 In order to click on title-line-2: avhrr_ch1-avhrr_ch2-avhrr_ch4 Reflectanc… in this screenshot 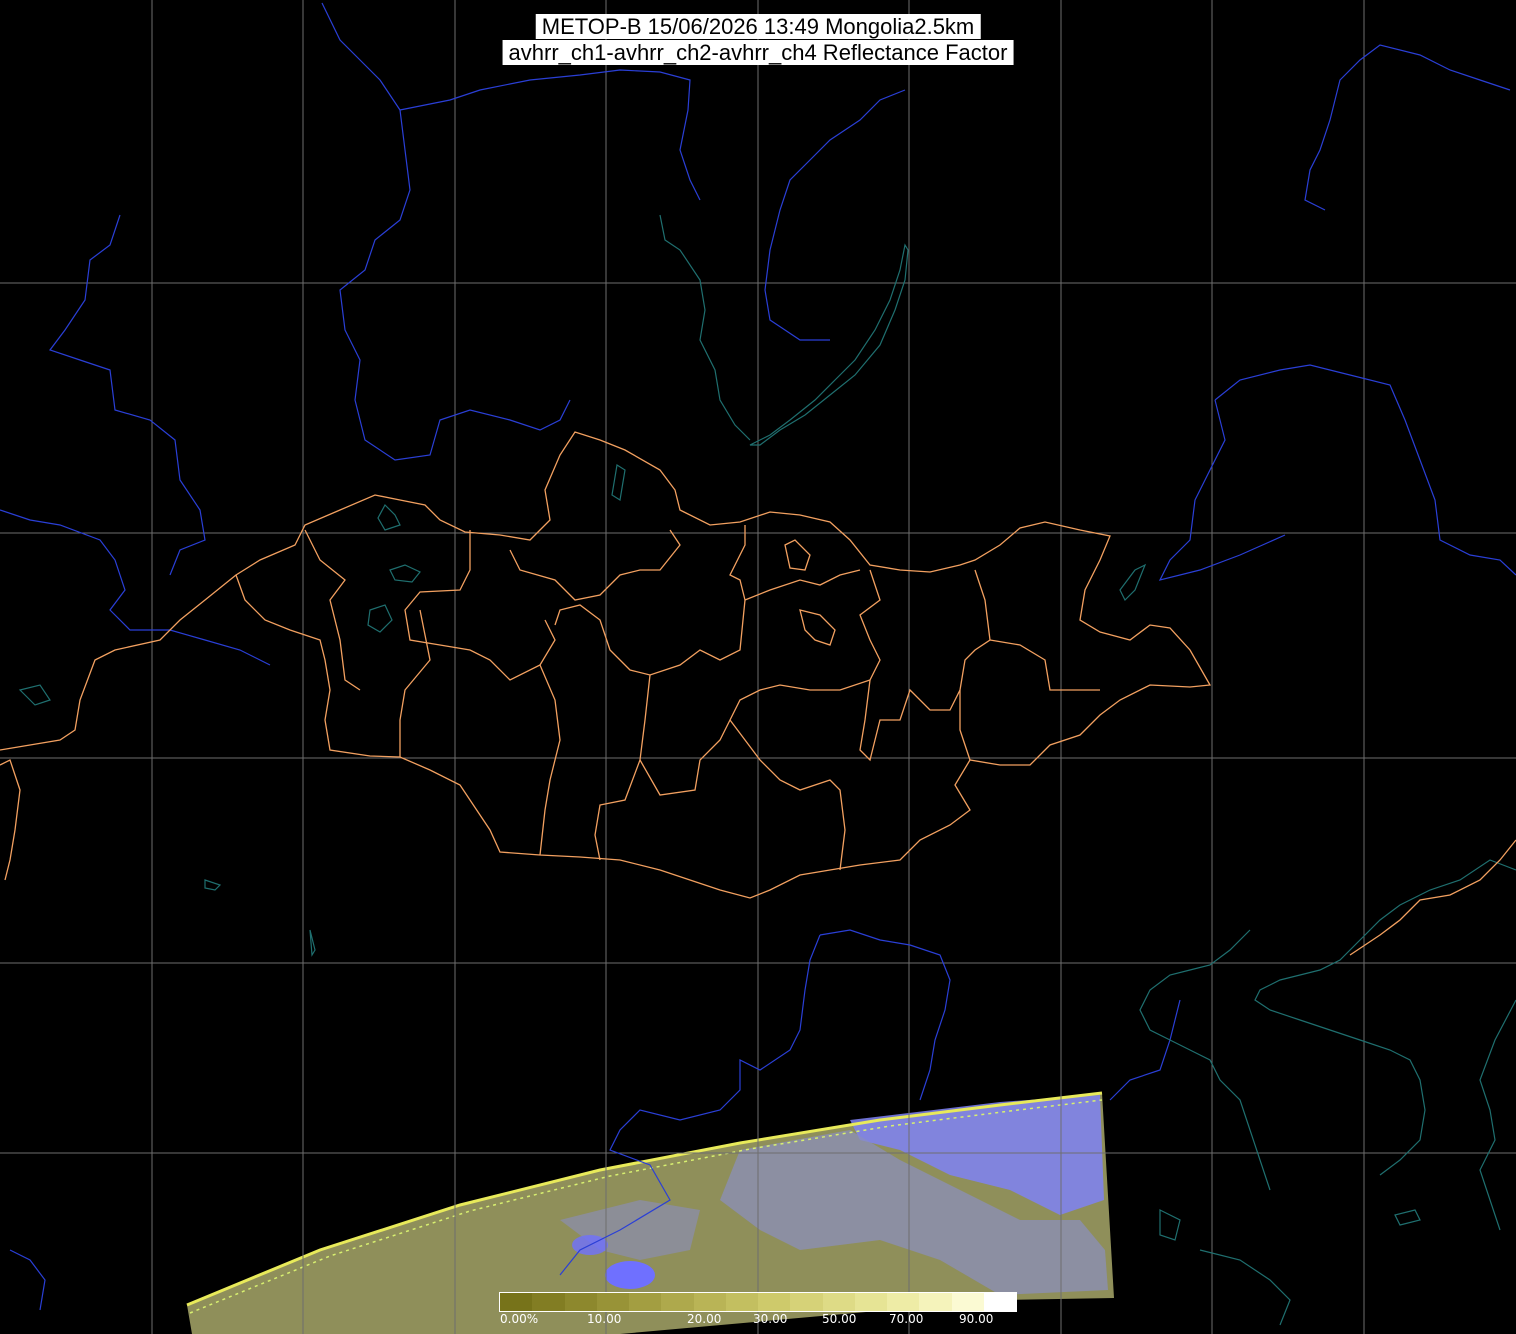, I will do `click(758, 52)`.